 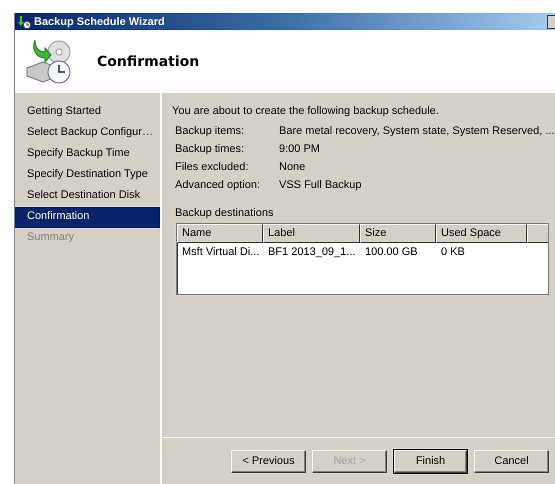 I want to click on window-title: Backup Schedule Wizard, so click(x=99, y=22).